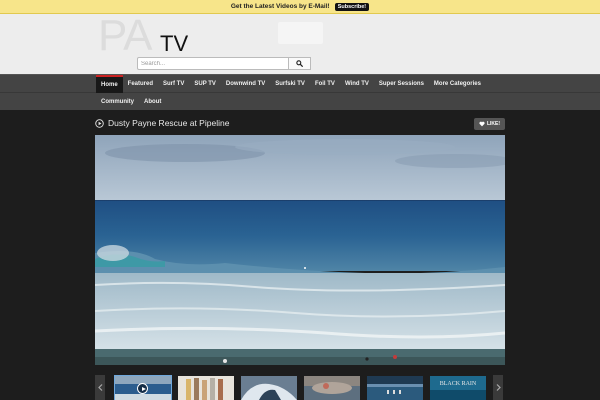 Image resolution: width=600 pixels, height=400 pixels. I want to click on chevron-right-icon, so click(498, 387).